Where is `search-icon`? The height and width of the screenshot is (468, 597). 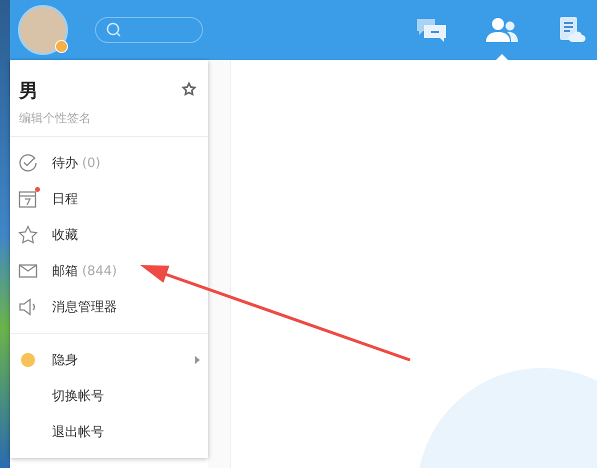 search-icon is located at coordinates (114, 30).